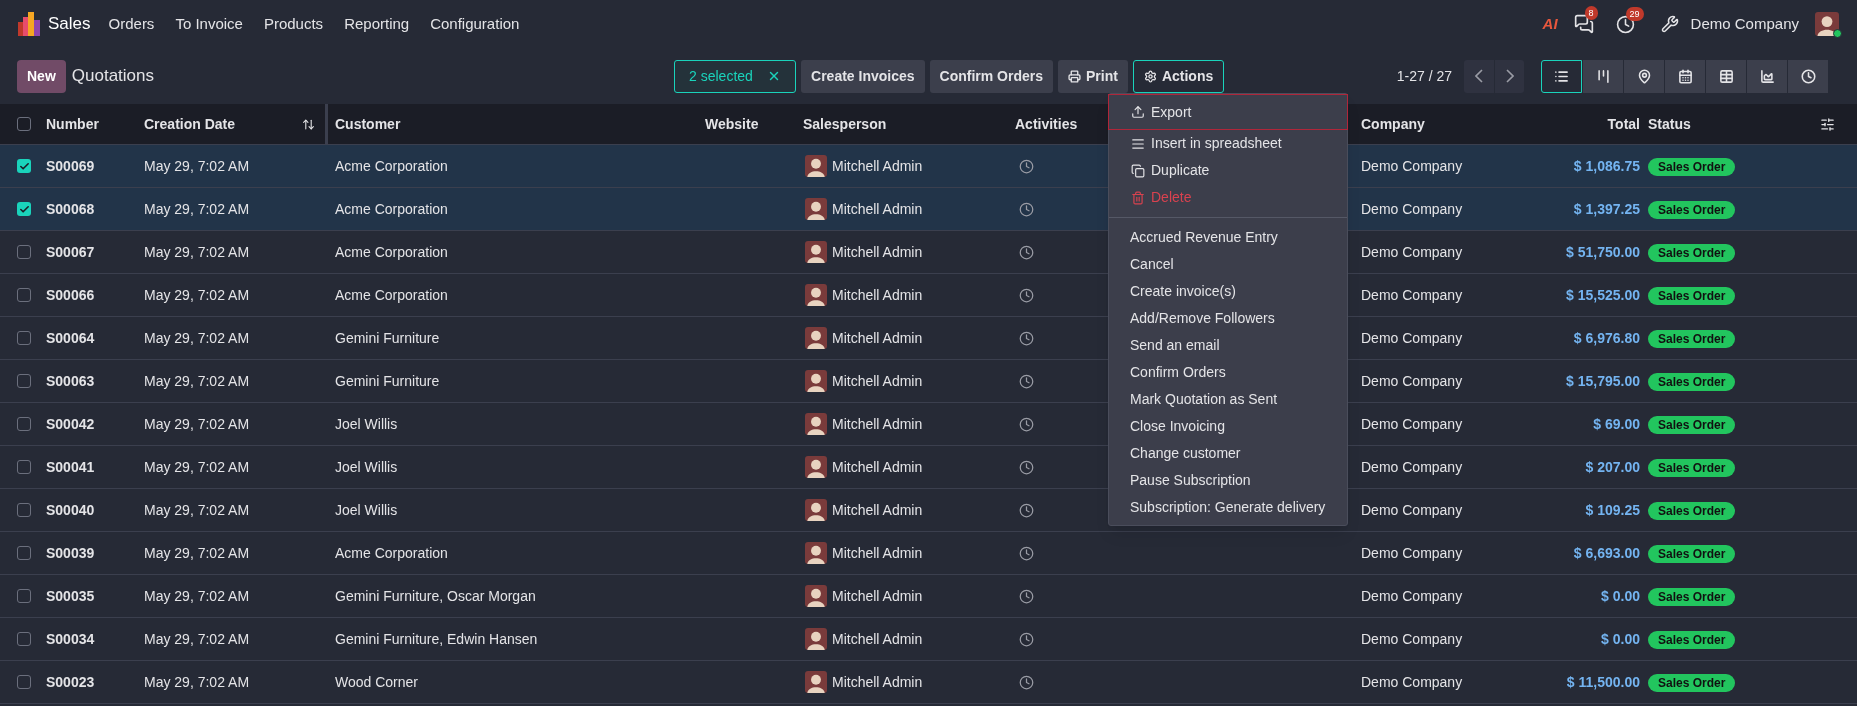 This screenshot has height=706, width=1857. What do you see at coordinates (754, 124) in the screenshot?
I see `column-header: Website` at bounding box center [754, 124].